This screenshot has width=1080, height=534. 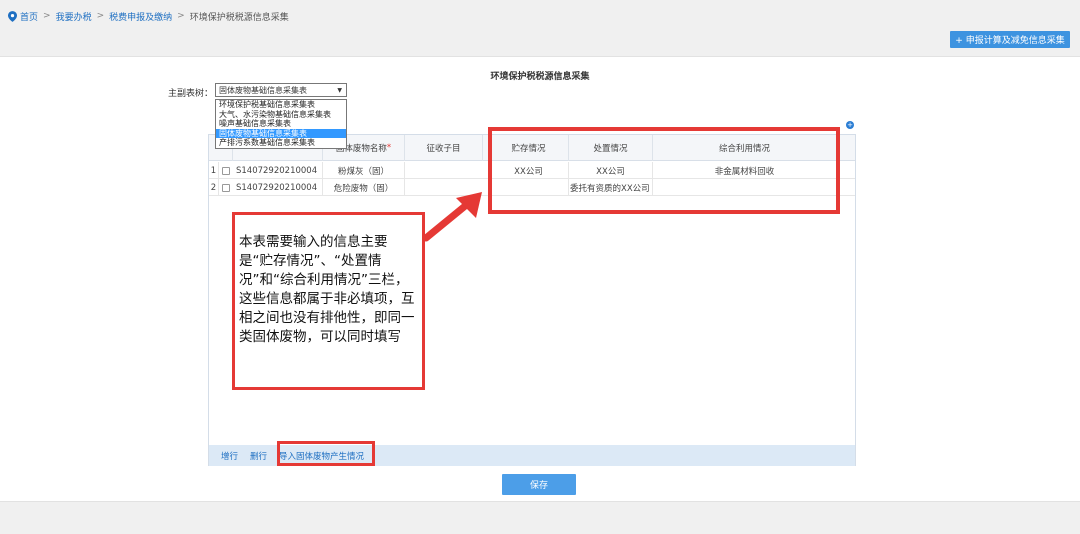 I want to click on add-row-link: 增行, so click(x=229, y=456).